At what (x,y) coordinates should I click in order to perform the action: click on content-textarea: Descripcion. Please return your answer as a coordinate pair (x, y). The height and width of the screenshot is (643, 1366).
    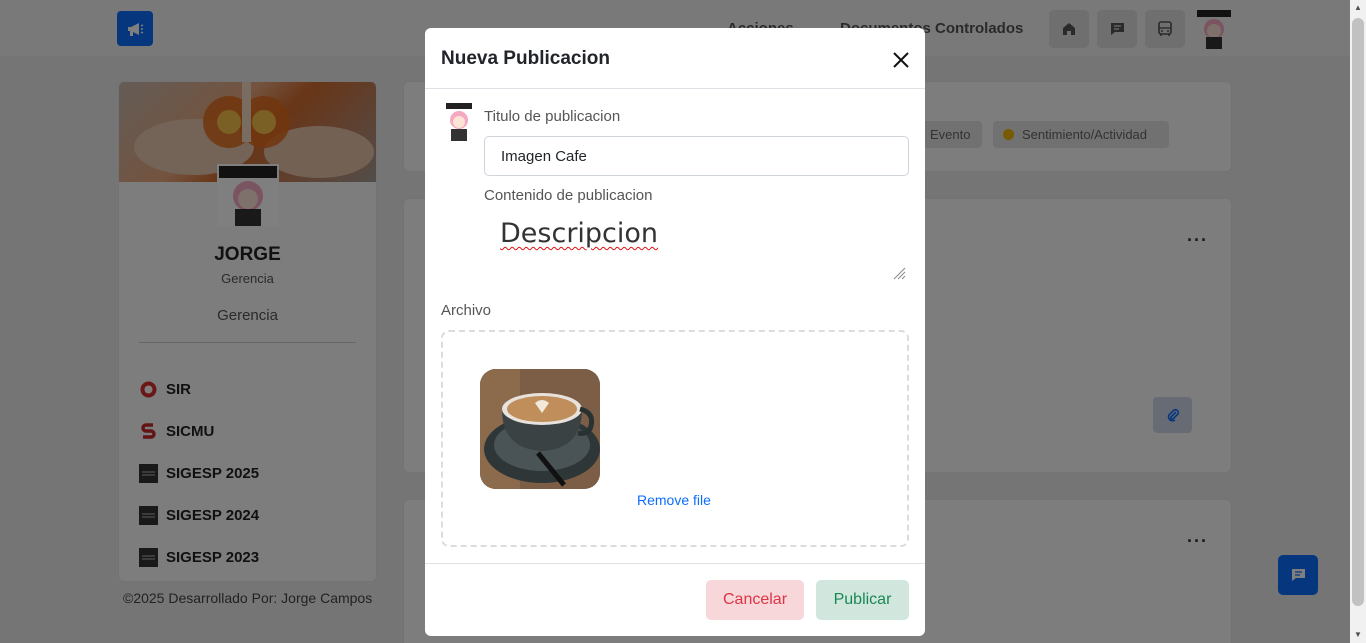
    Looking at the image, I should click on (696, 248).